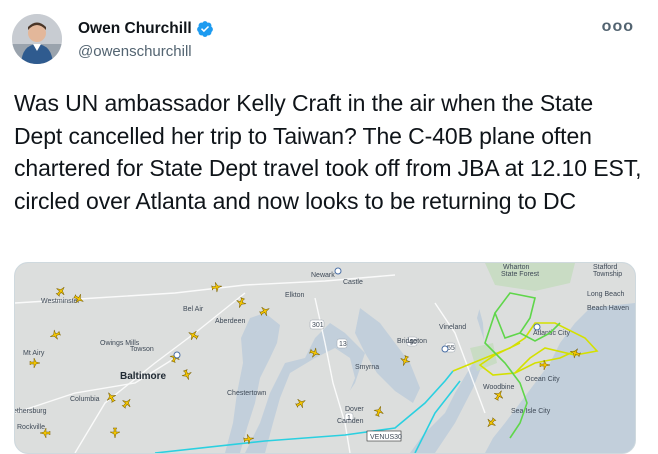 This screenshot has height=454, width=658. Describe the element at coordinates (135, 51) in the screenshot. I see `author-handle: @owenschurchill` at that location.